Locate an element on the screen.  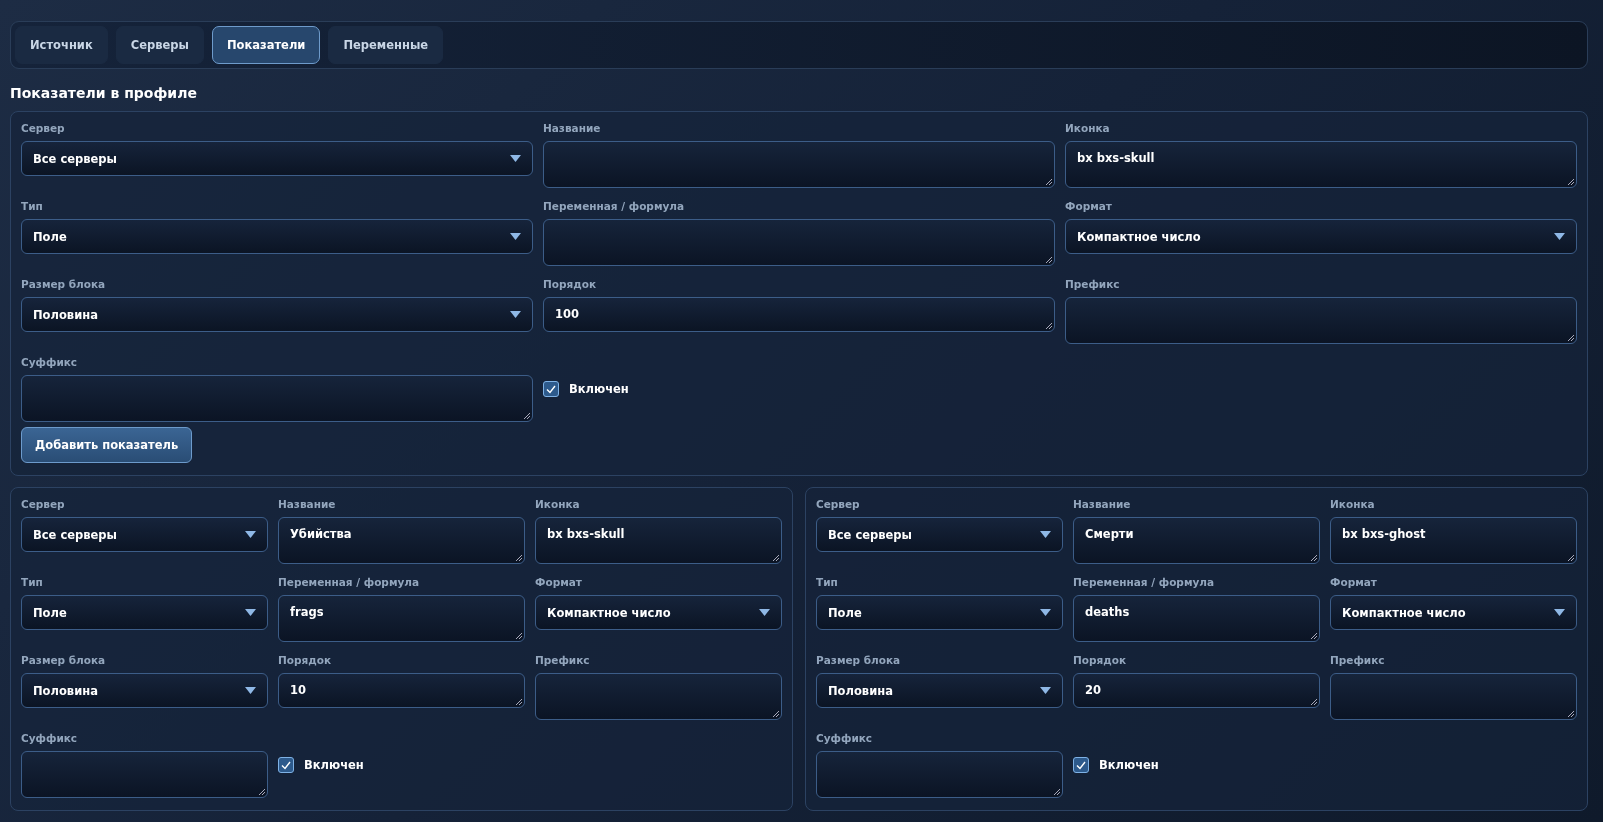
tab: Источник is located at coordinates (61, 45).